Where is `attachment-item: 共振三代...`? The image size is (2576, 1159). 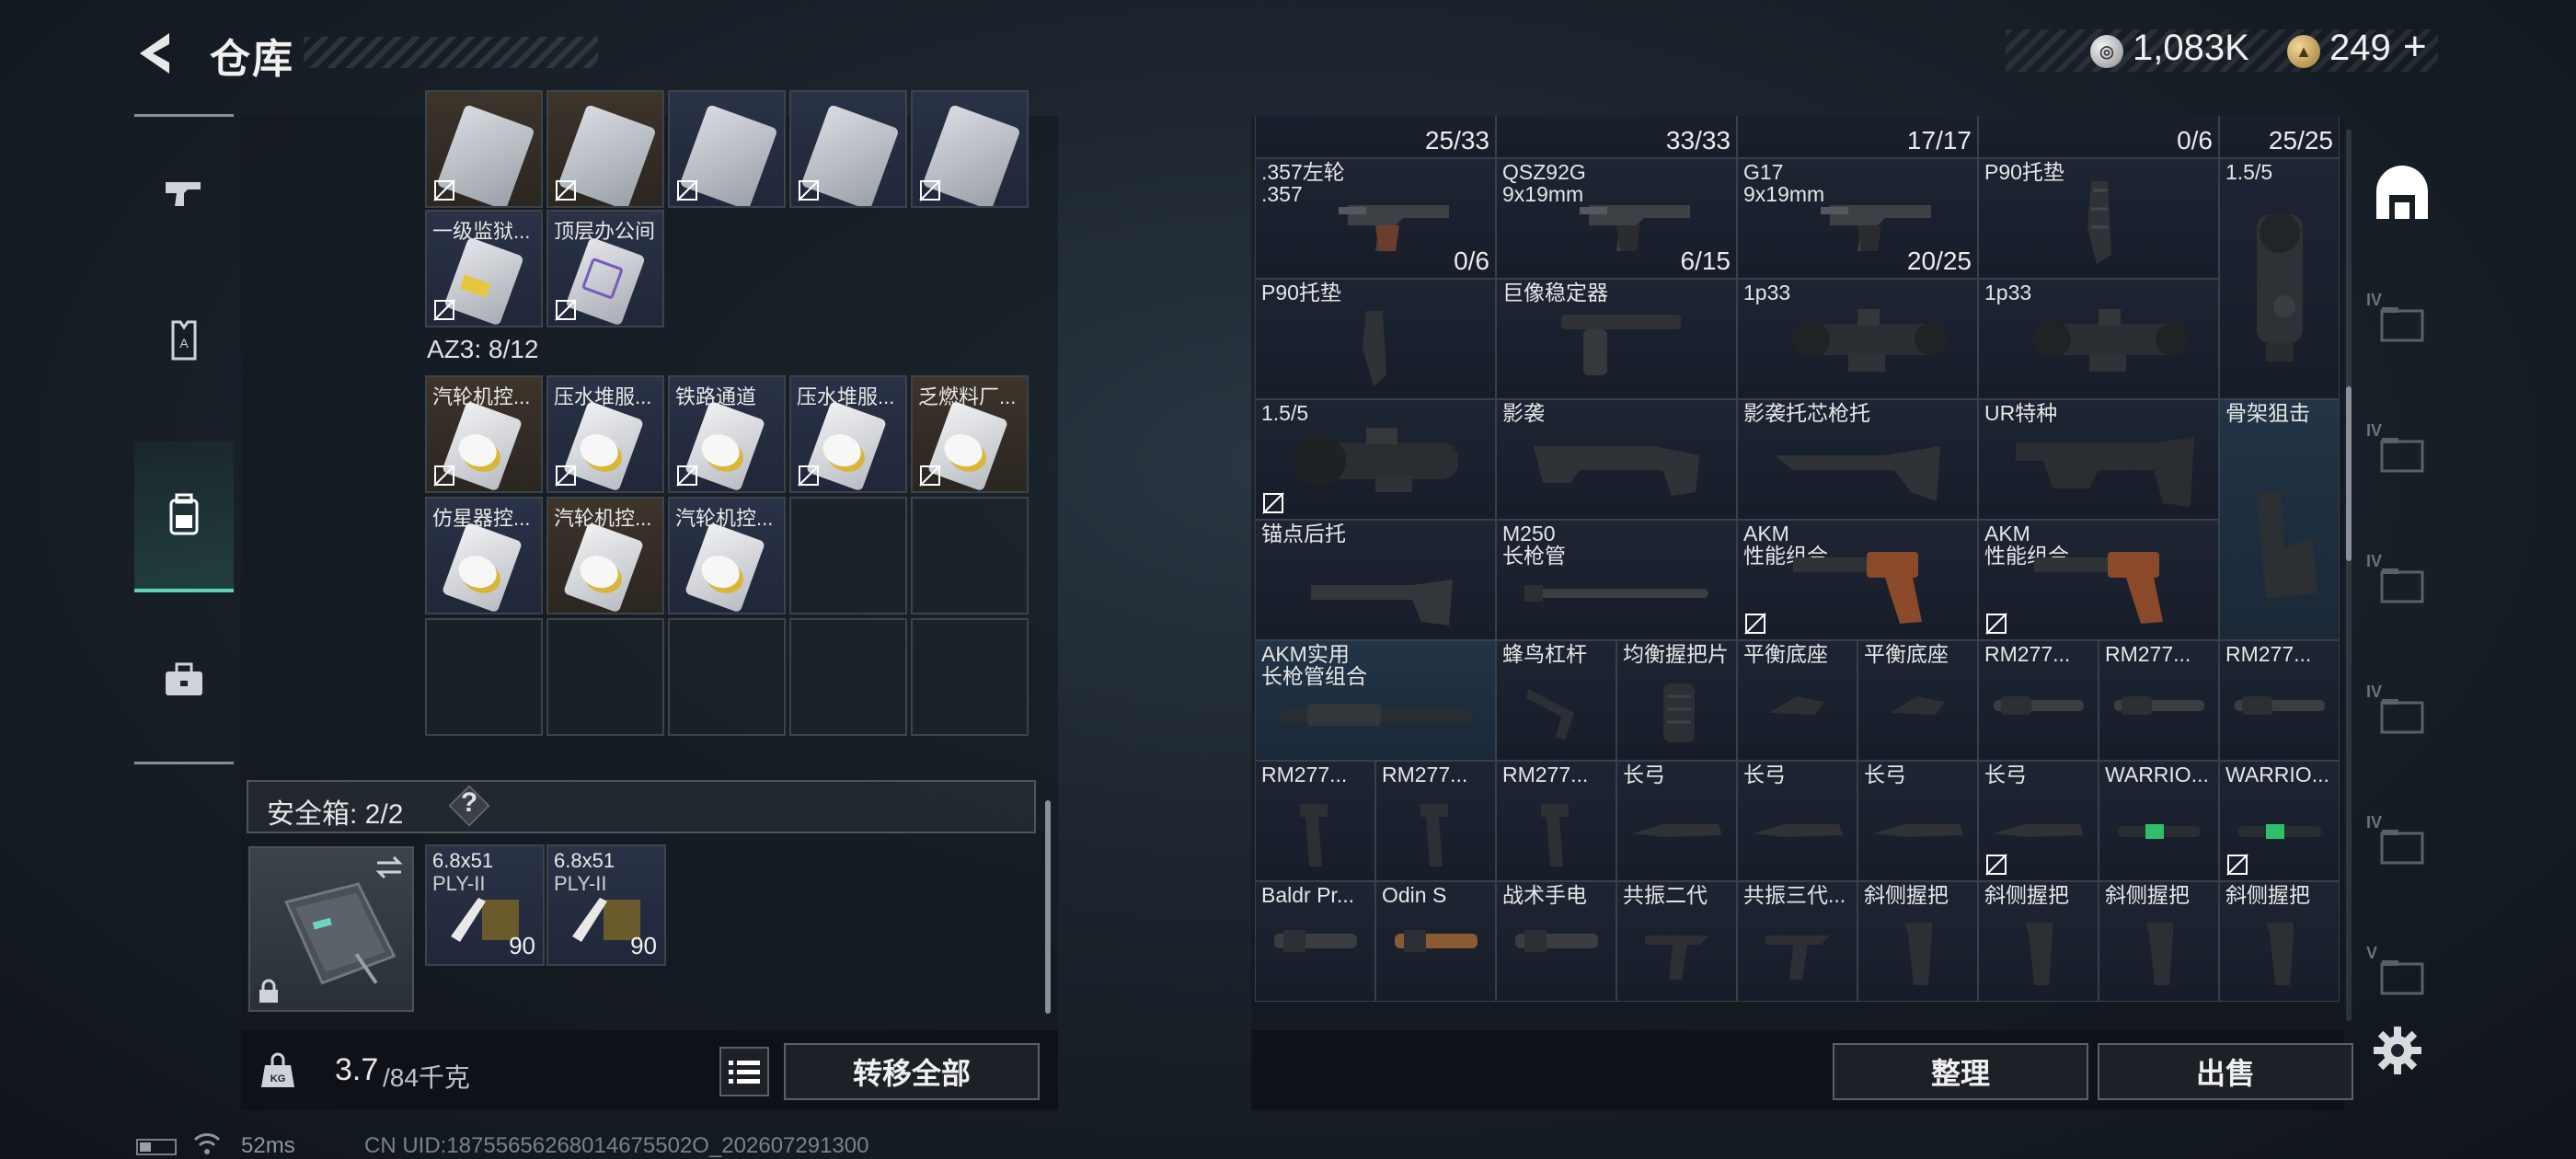
attachment-item: 共振三代... is located at coordinates (1797, 941).